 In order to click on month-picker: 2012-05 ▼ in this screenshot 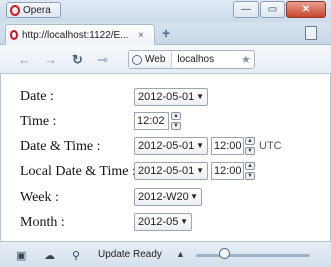, I will do `click(163, 222)`.